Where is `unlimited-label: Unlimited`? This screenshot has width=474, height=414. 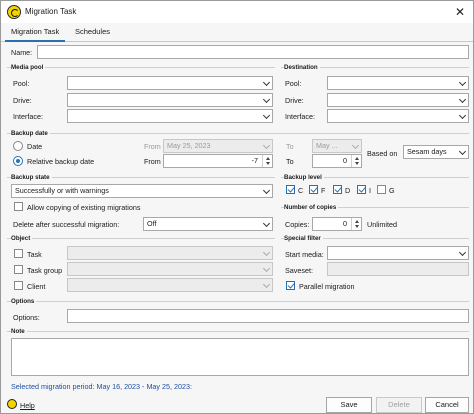
unlimited-label: Unlimited is located at coordinates (382, 224).